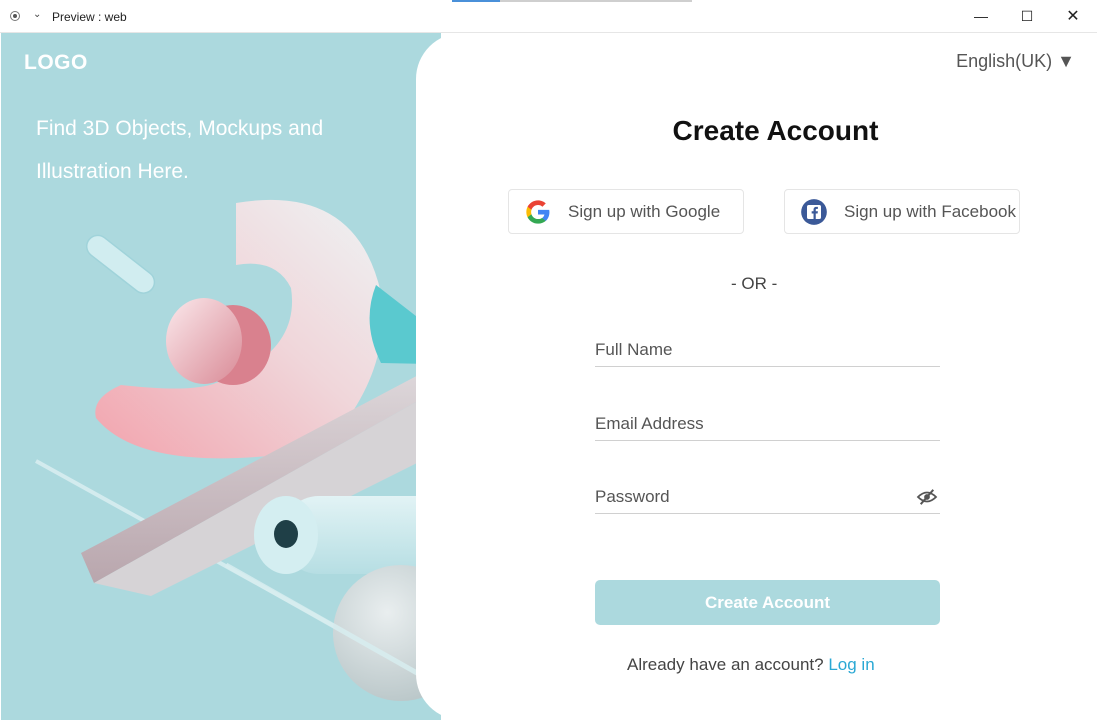 This screenshot has width=1097, height=721. Describe the element at coordinates (120, 264) in the screenshot. I see `glass-tube` at that location.